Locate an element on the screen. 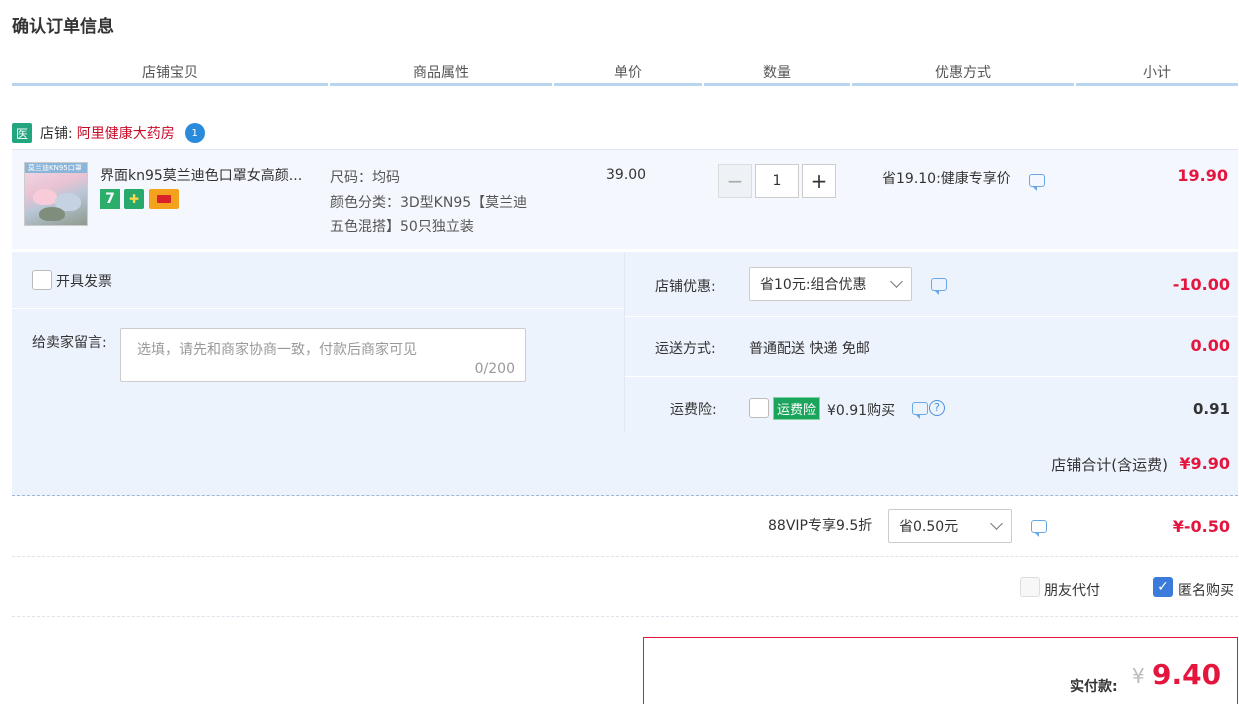  item-discount-text: 省19.10:健康专享价 is located at coordinates (946, 179).